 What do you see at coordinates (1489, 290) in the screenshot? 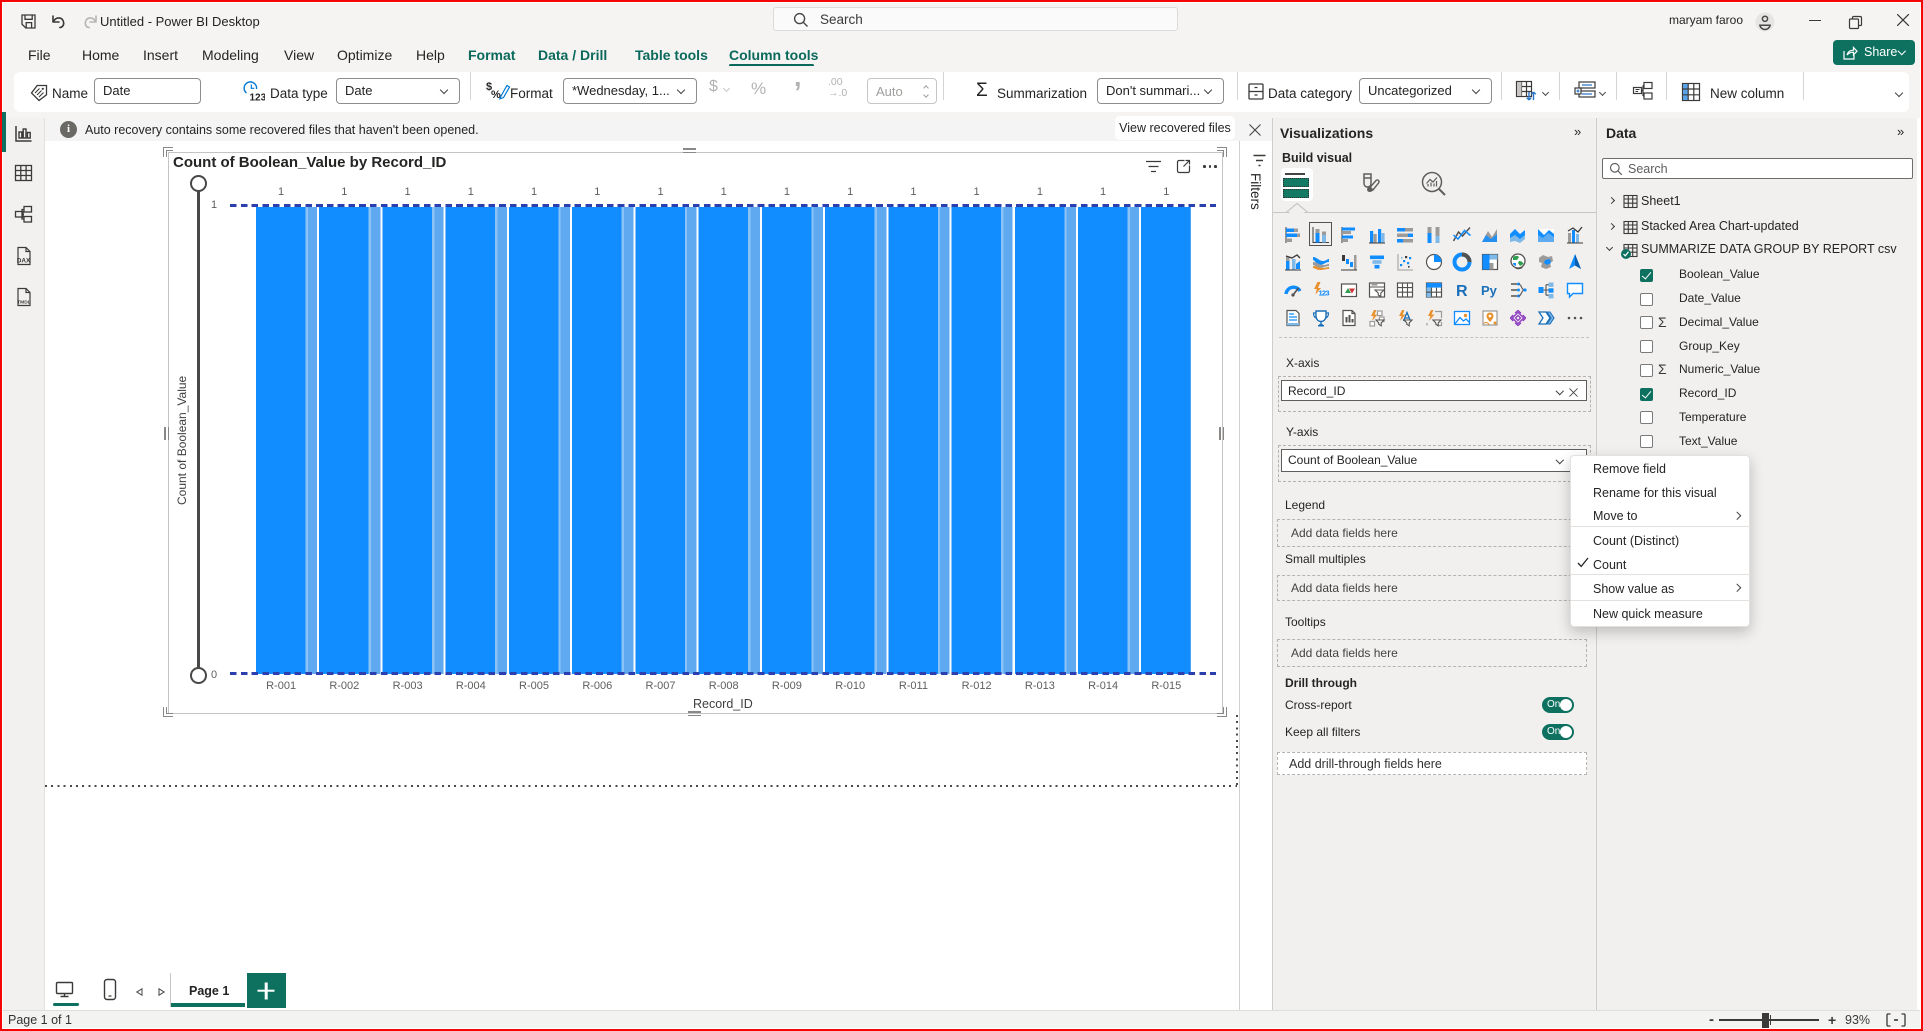
I see `svg-text: Py` at bounding box center [1489, 290].